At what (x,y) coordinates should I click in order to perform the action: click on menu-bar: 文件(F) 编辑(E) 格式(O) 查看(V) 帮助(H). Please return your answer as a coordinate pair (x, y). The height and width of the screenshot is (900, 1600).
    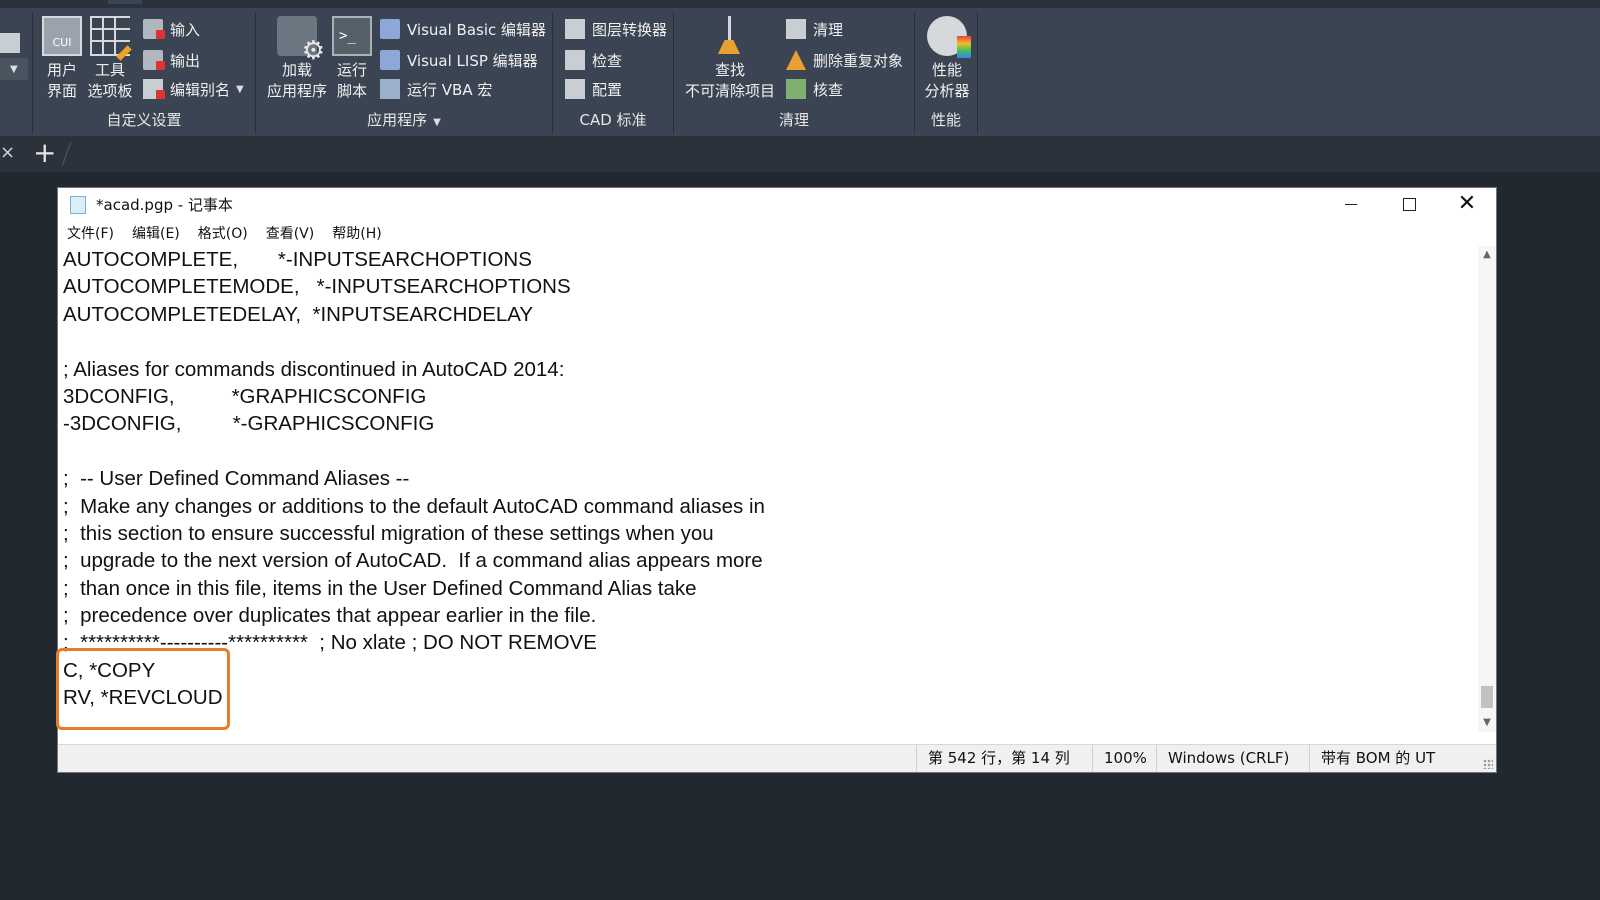
    Looking at the image, I should click on (224, 233).